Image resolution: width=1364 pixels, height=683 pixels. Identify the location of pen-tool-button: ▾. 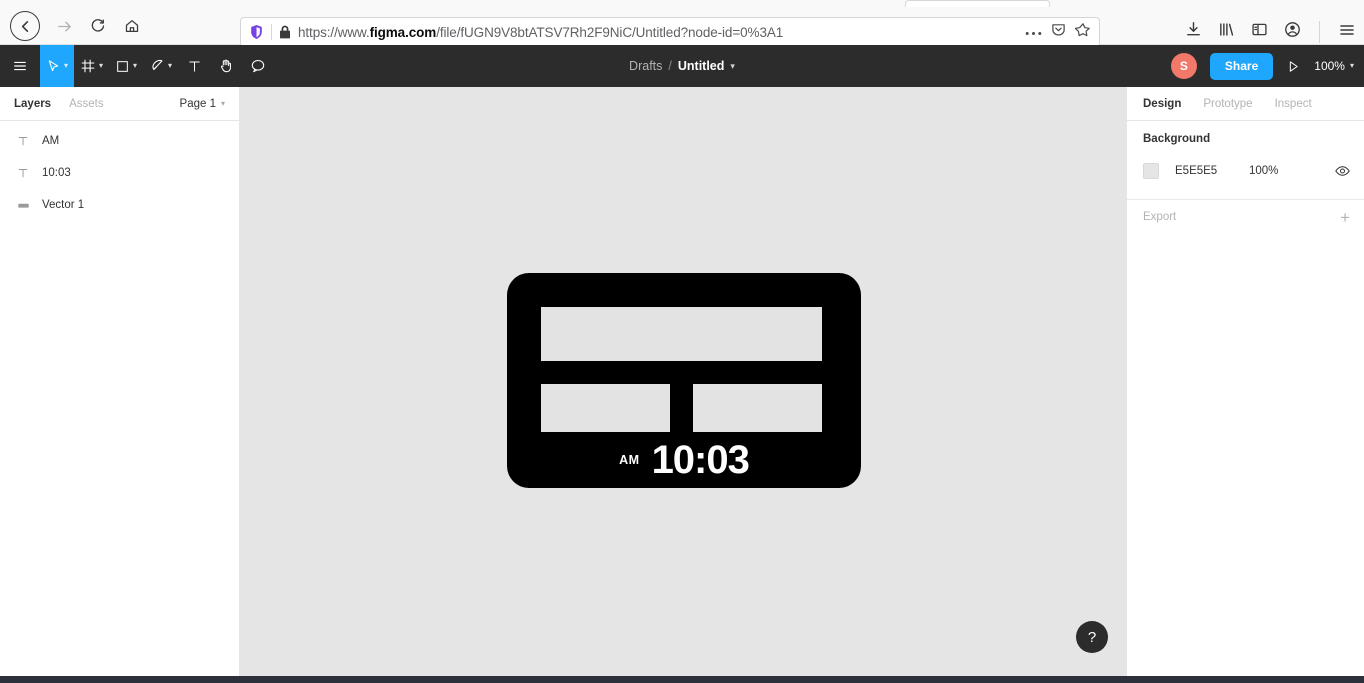
(160, 66).